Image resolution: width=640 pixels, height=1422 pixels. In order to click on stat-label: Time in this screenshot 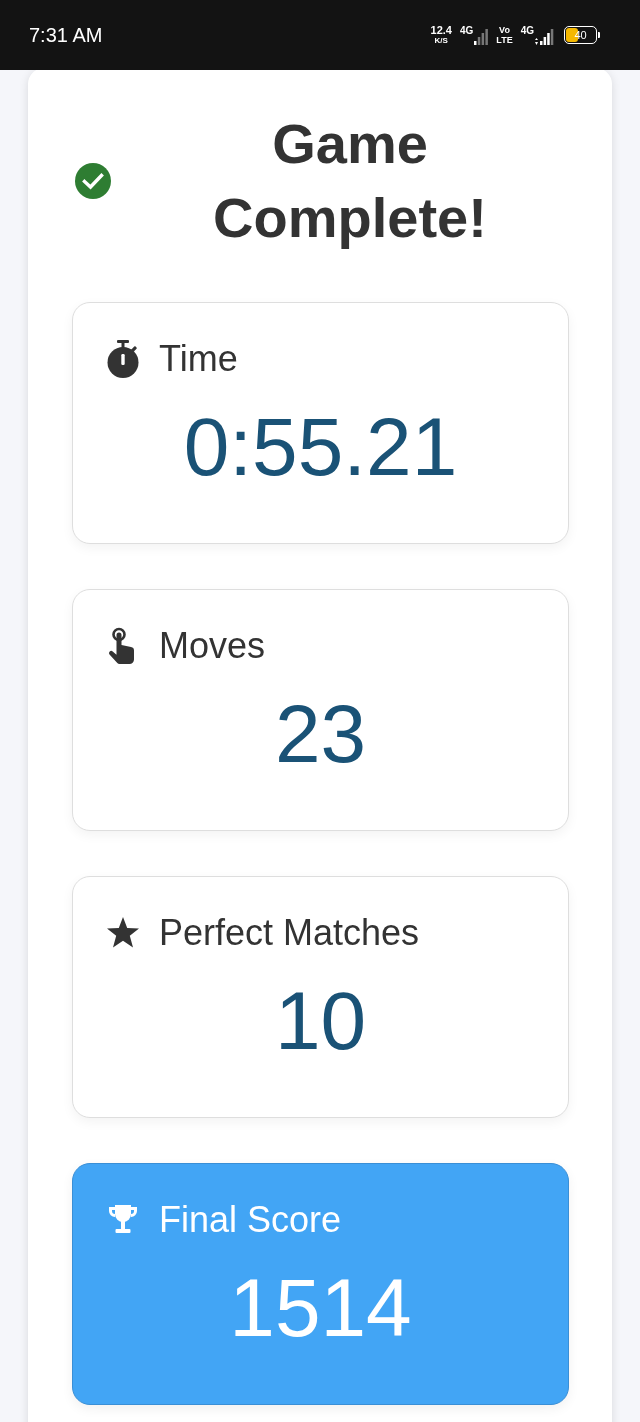, I will do `click(198, 359)`.